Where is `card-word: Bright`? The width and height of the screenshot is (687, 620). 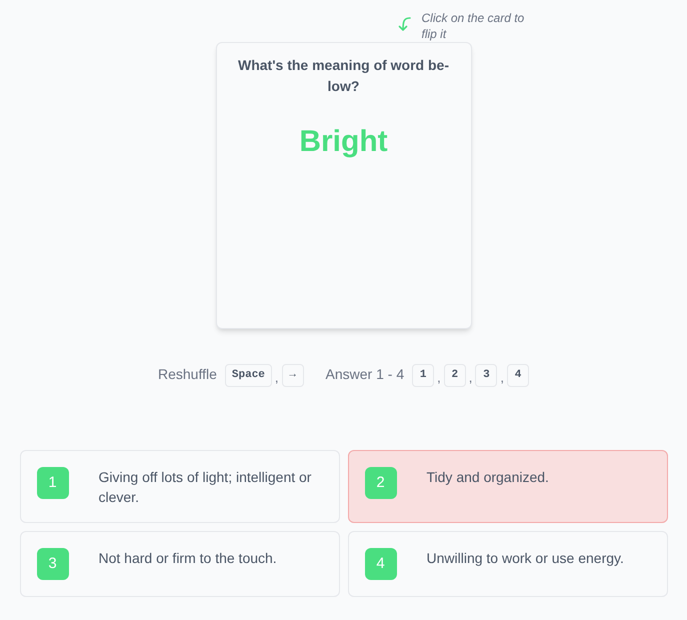 card-word: Bright is located at coordinates (343, 142).